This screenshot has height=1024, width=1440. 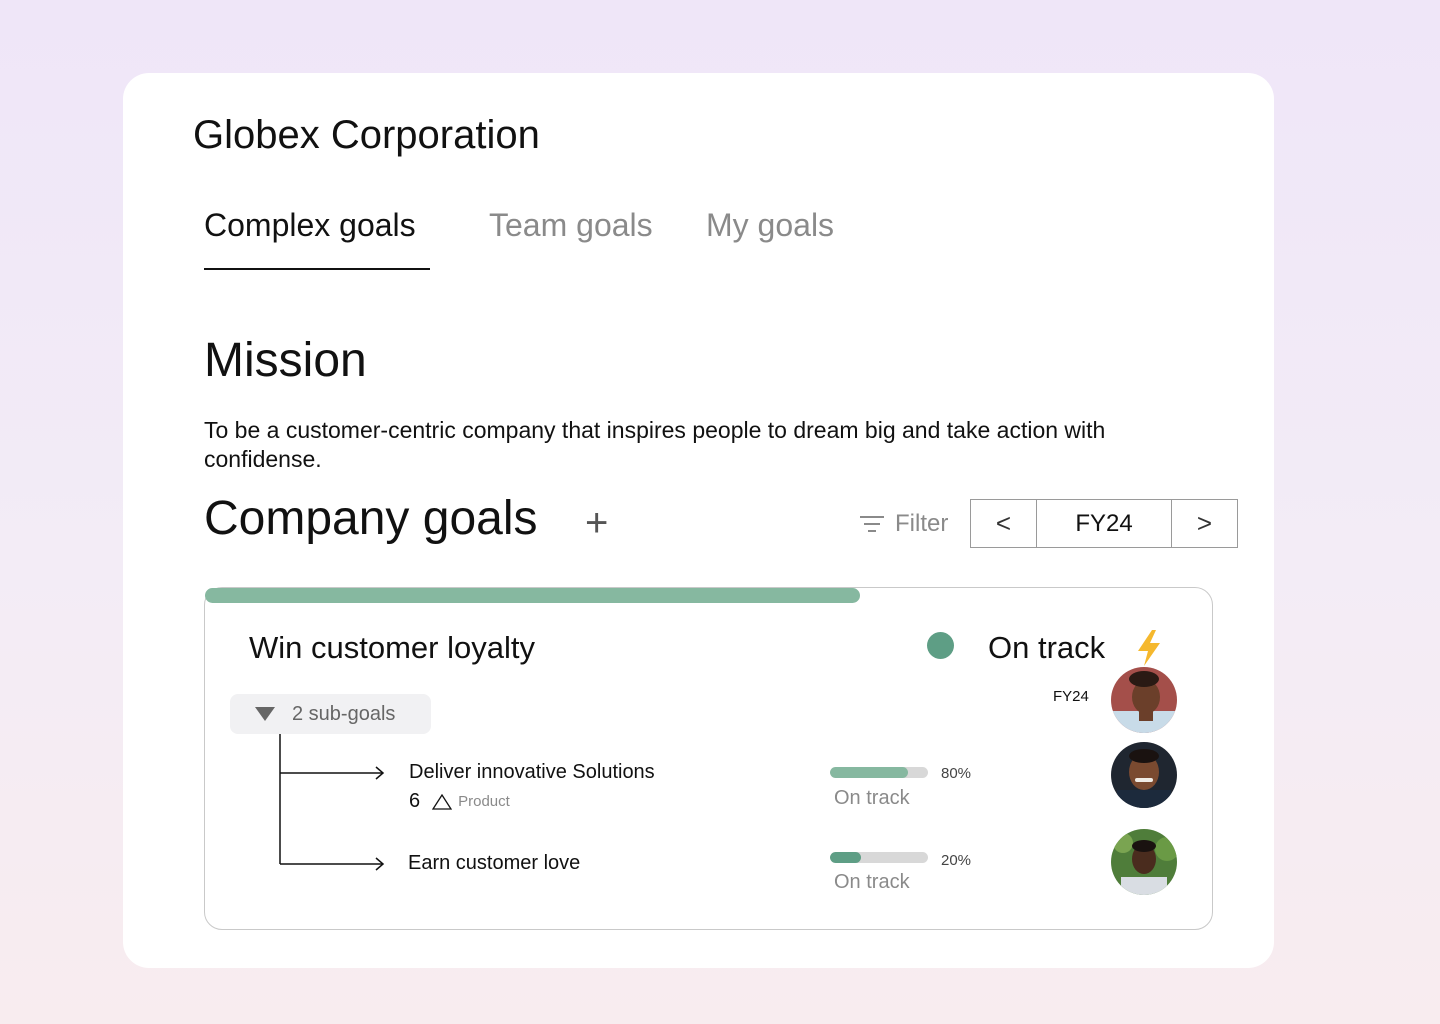 I want to click on tab-complex-goals: Complex goals, so click(x=310, y=225).